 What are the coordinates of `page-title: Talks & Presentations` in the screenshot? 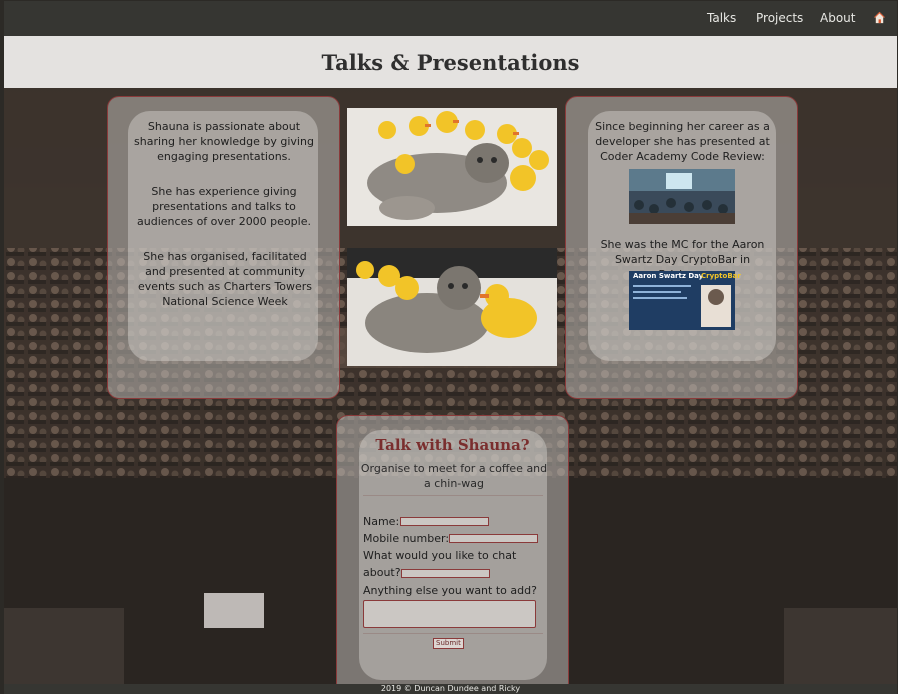 It's located at (450, 62).